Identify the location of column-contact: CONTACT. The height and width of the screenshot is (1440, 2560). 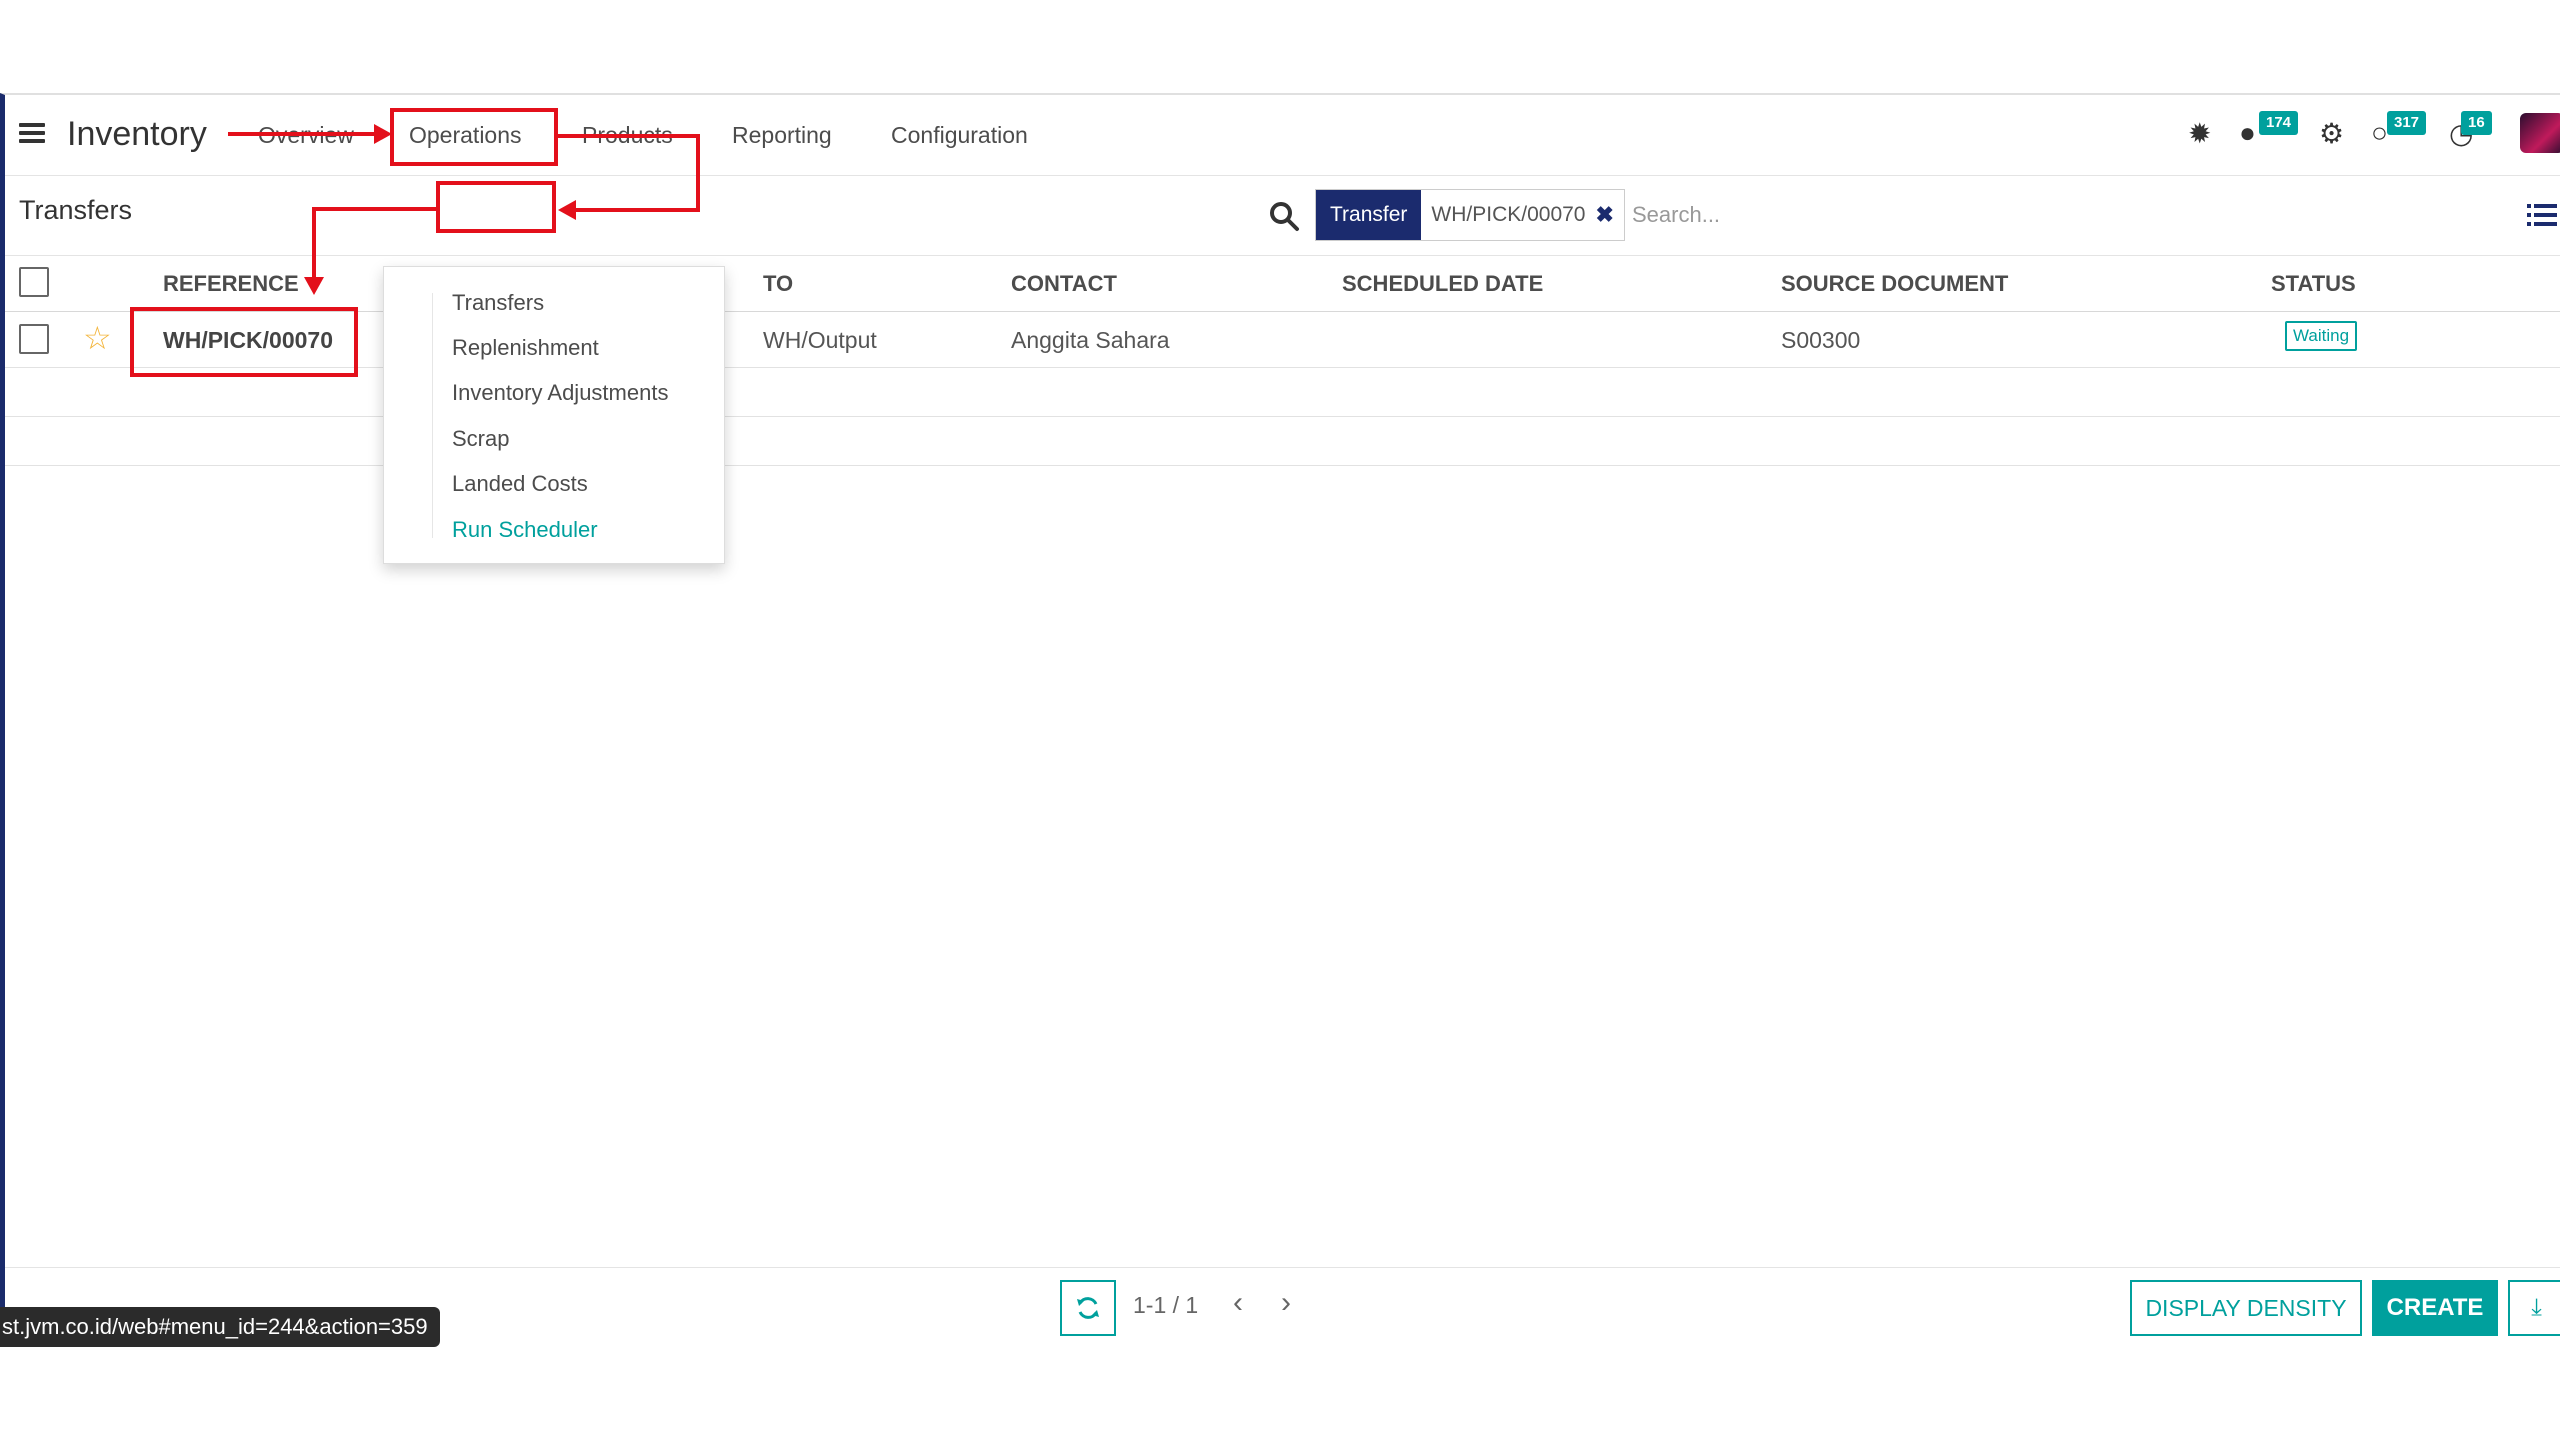
(1064, 284).